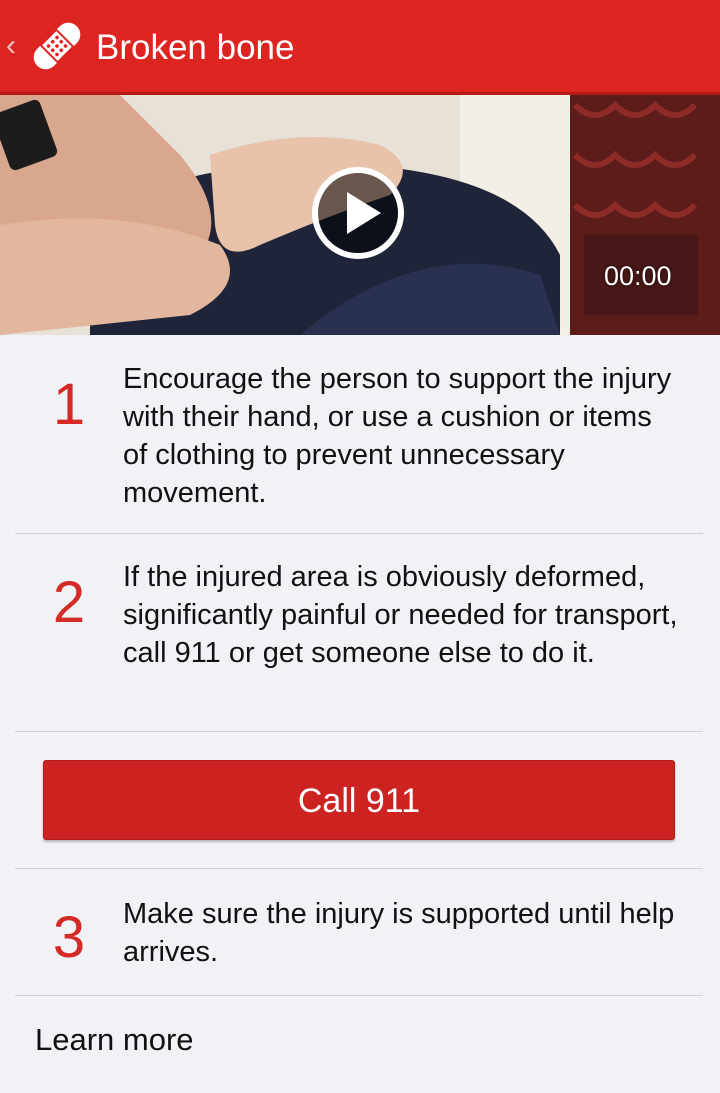  Describe the element at coordinates (359, 800) in the screenshot. I see `call-911-button: Call 911` at that location.